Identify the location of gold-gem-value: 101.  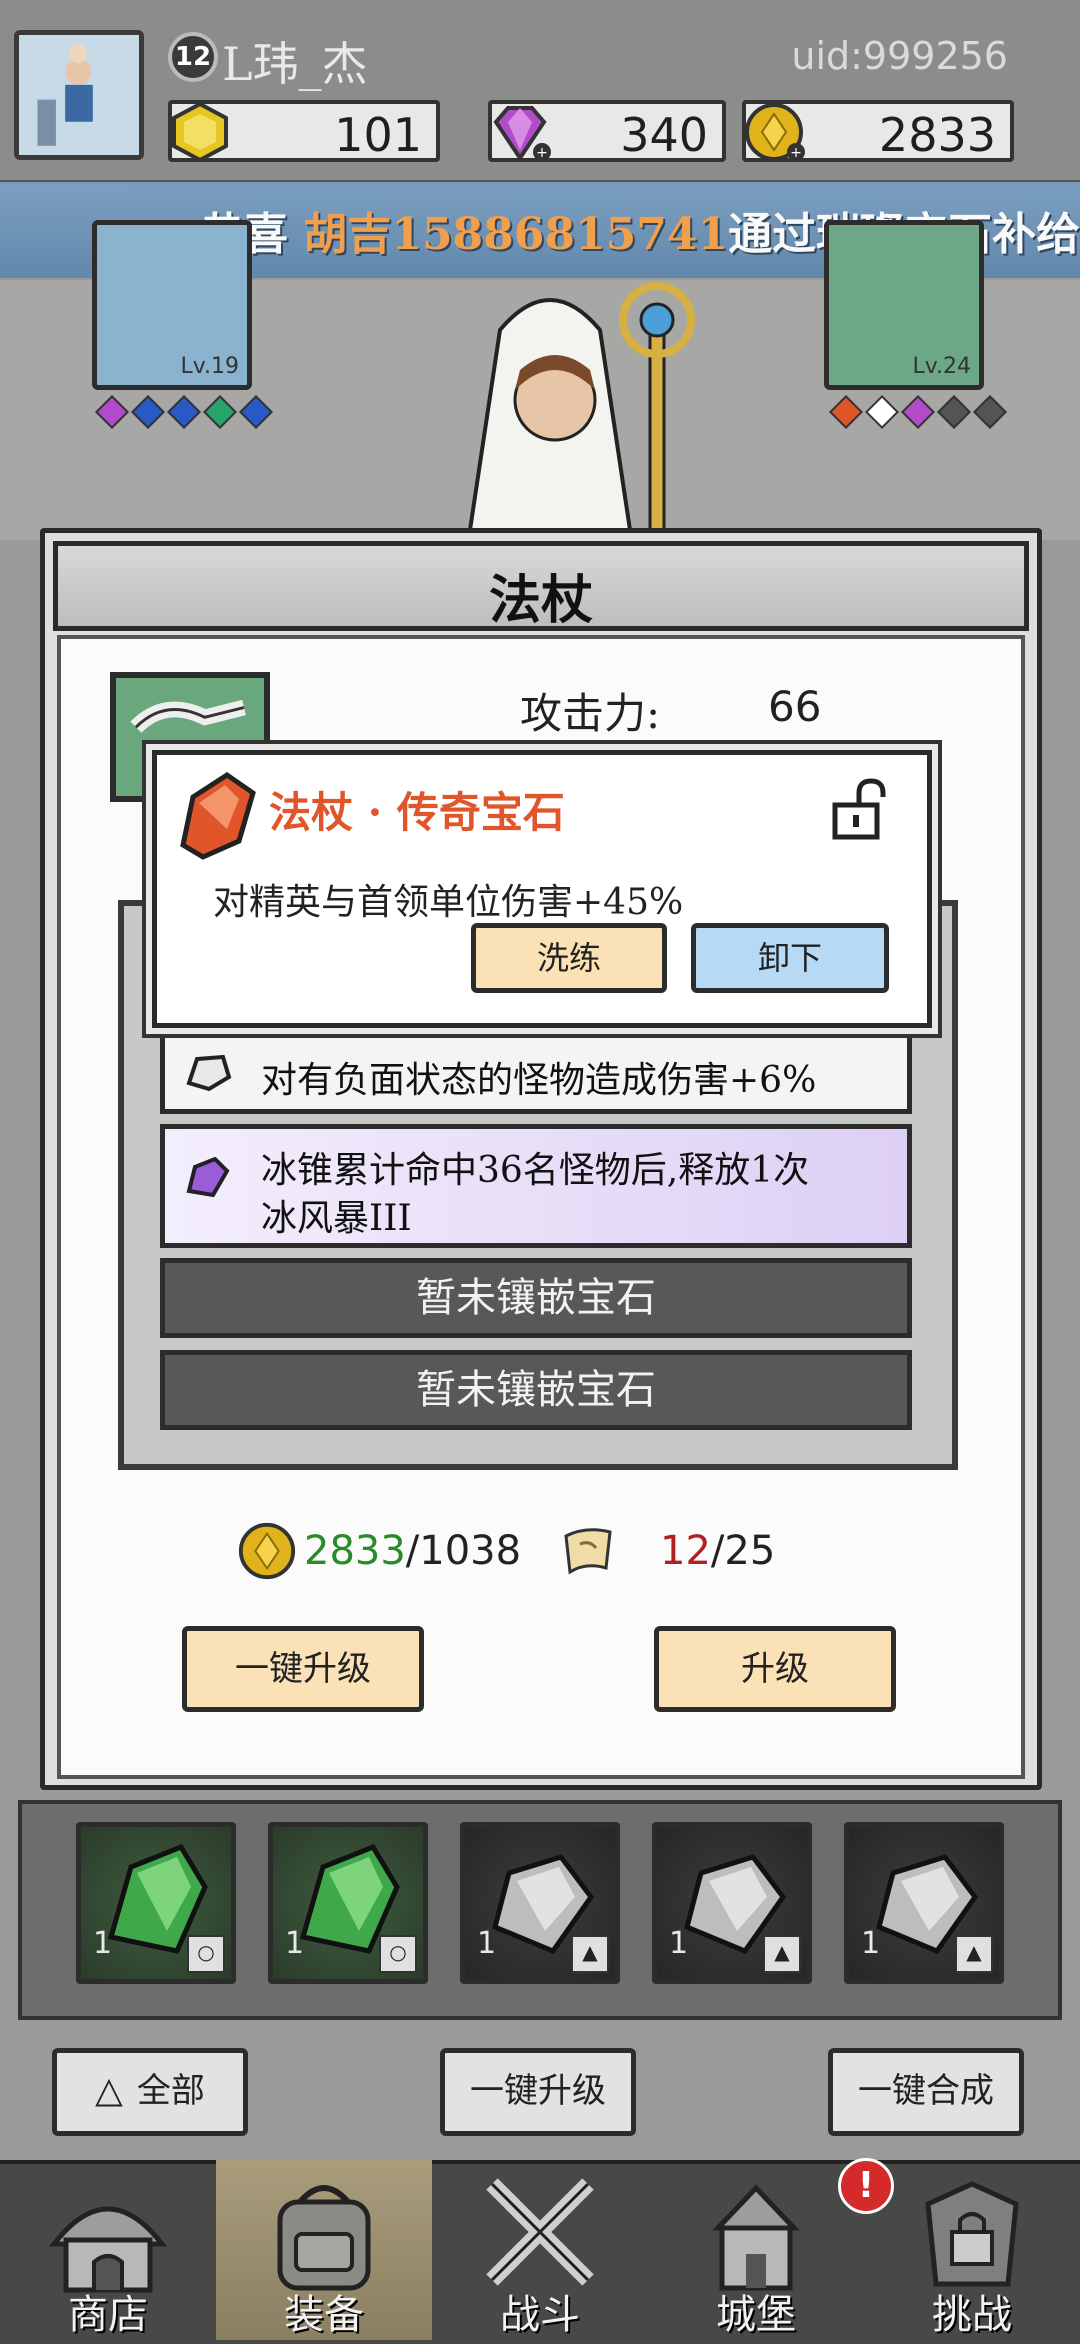
(378, 135).